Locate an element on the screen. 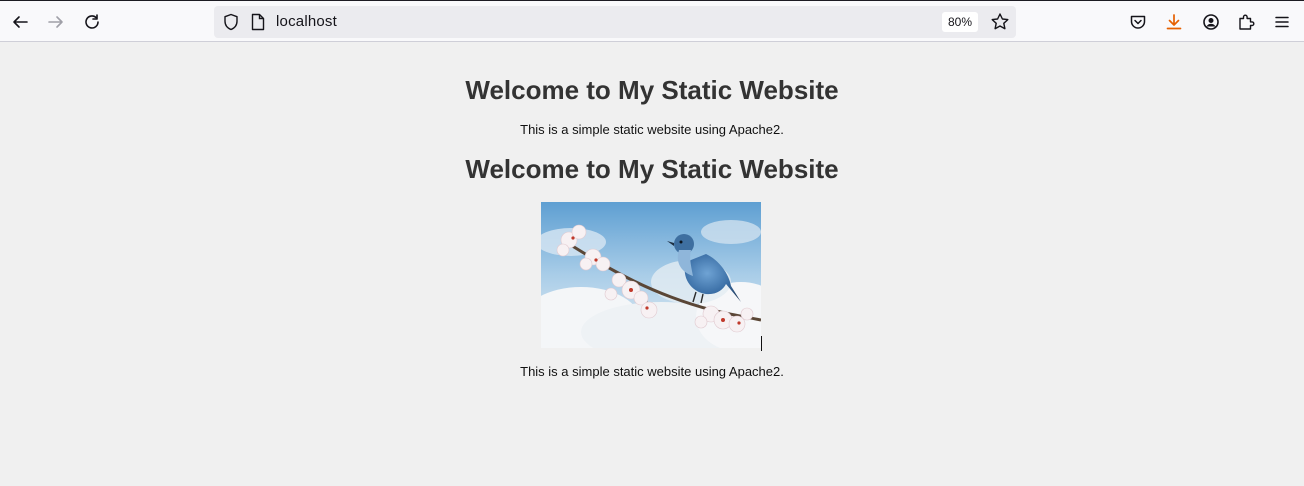 The height and width of the screenshot is (486, 1304). extensions-button is located at coordinates (1246, 22).